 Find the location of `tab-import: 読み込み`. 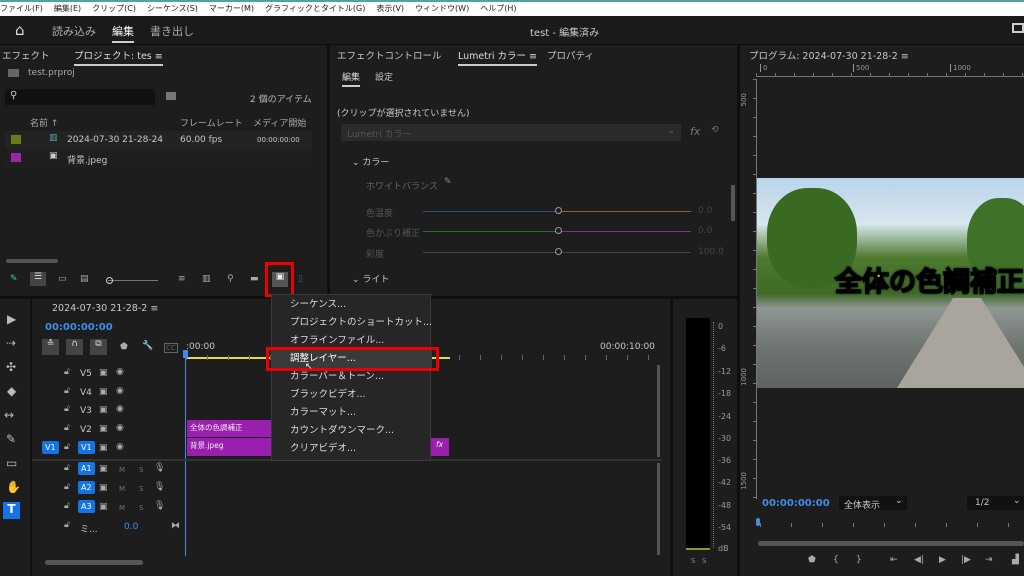

tab-import: 読み込み is located at coordinates (74, 31).